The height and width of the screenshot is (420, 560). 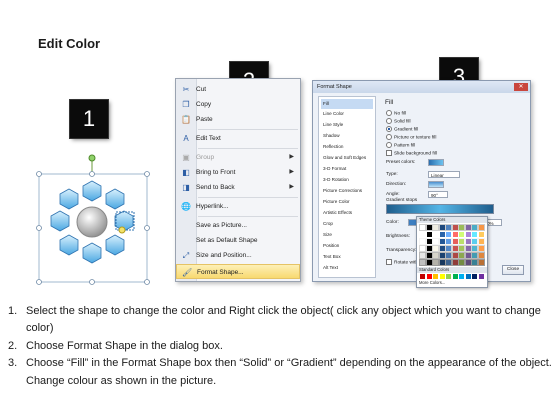 I want to click on no-fill-option: No fill, so click(x=396, y=113).